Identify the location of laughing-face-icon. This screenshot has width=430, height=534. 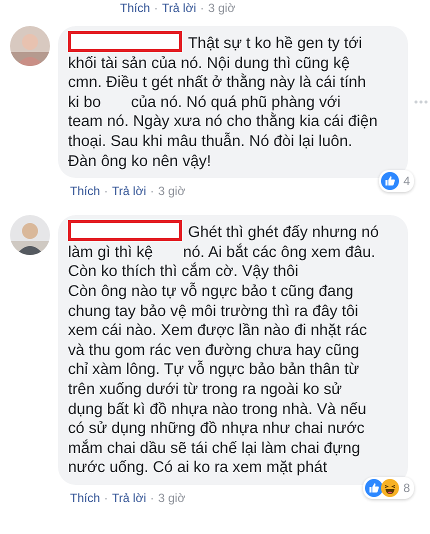
(390, 487).